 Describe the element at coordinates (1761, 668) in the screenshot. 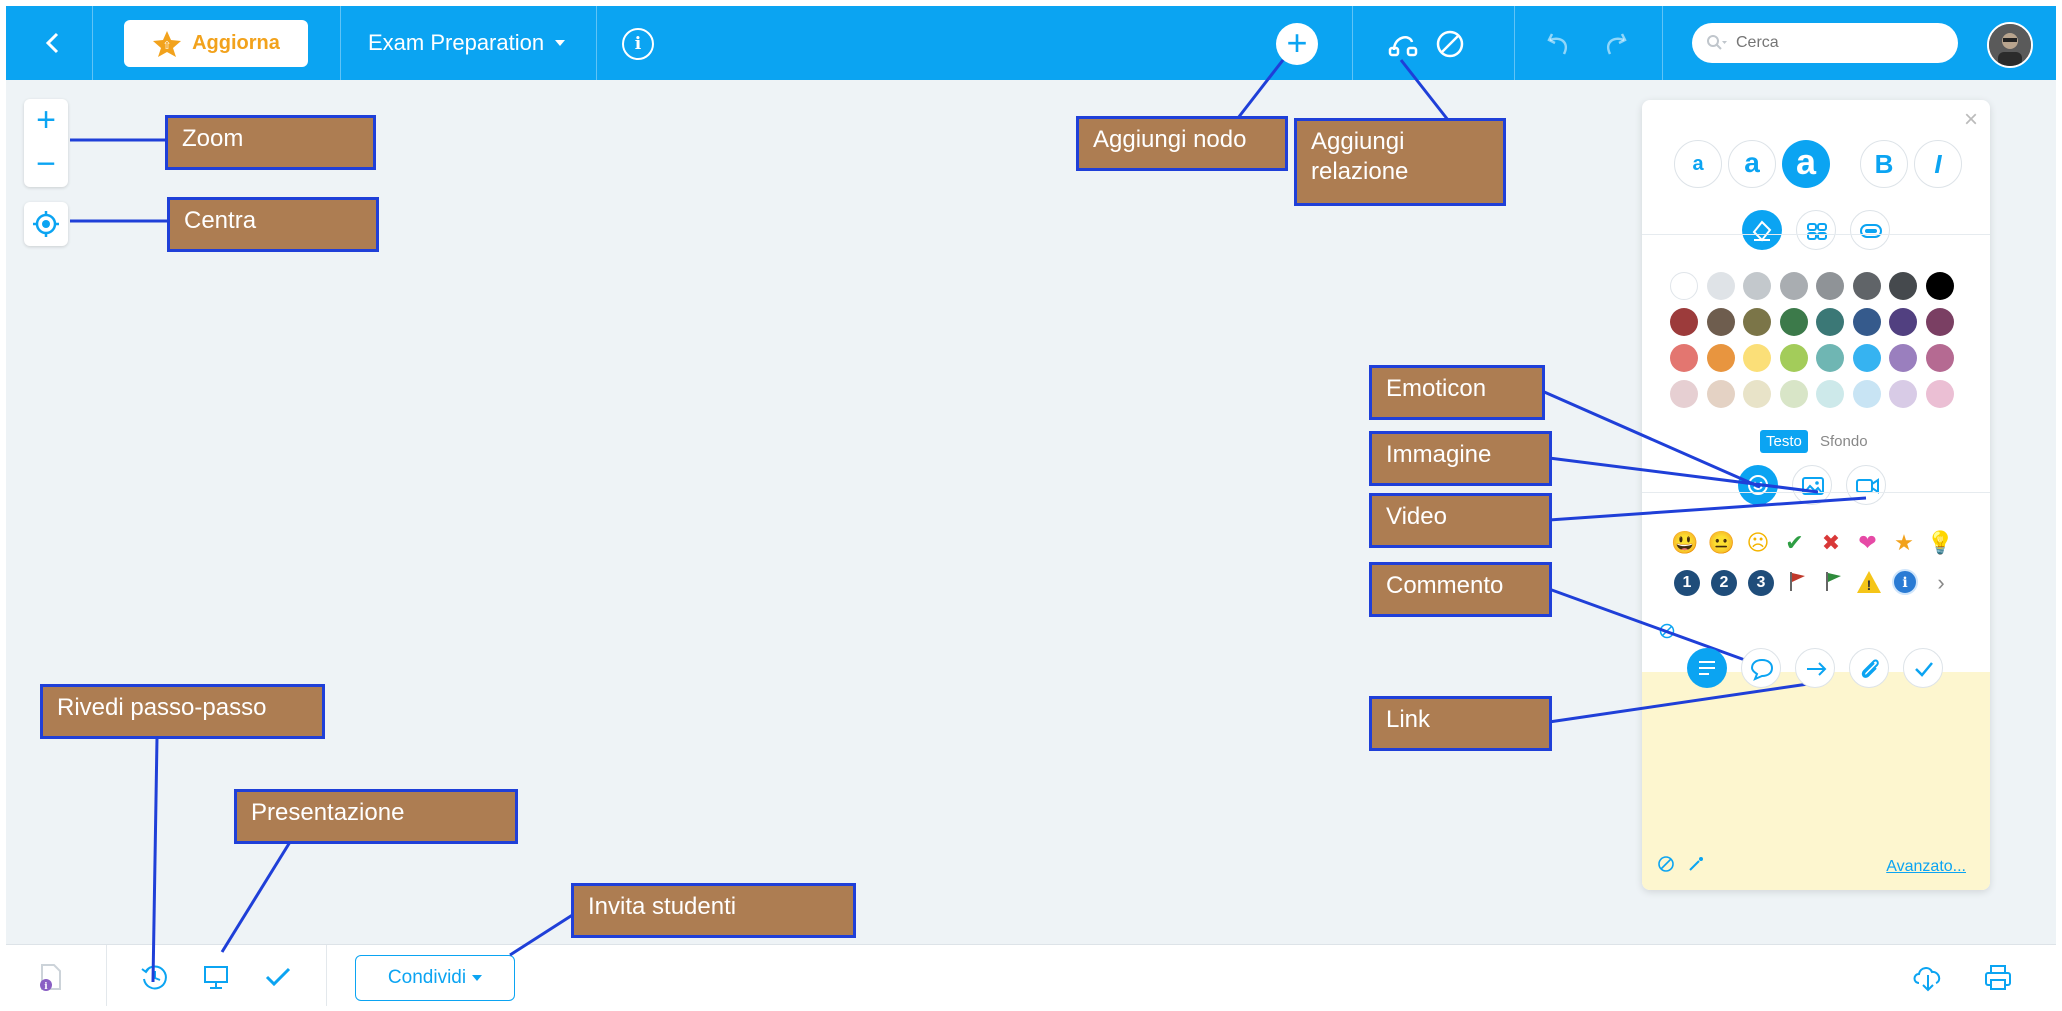

I see `comment-button` at that location.